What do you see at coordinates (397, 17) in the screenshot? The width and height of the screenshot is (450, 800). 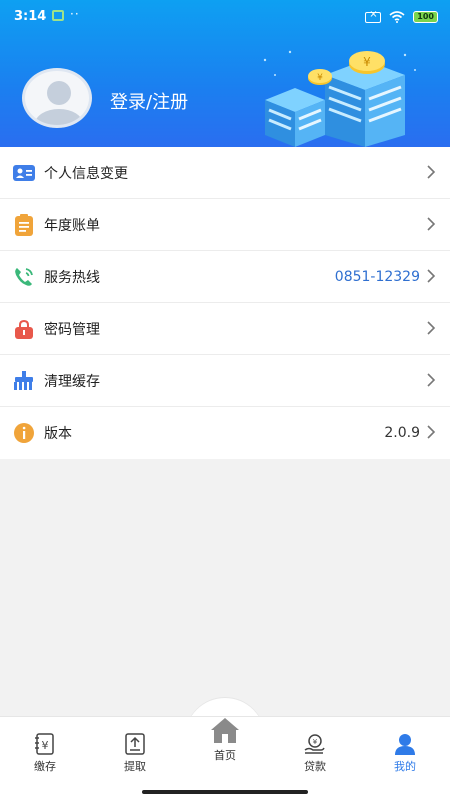 I see `wifi-icon` at bounding box center [397, 17].